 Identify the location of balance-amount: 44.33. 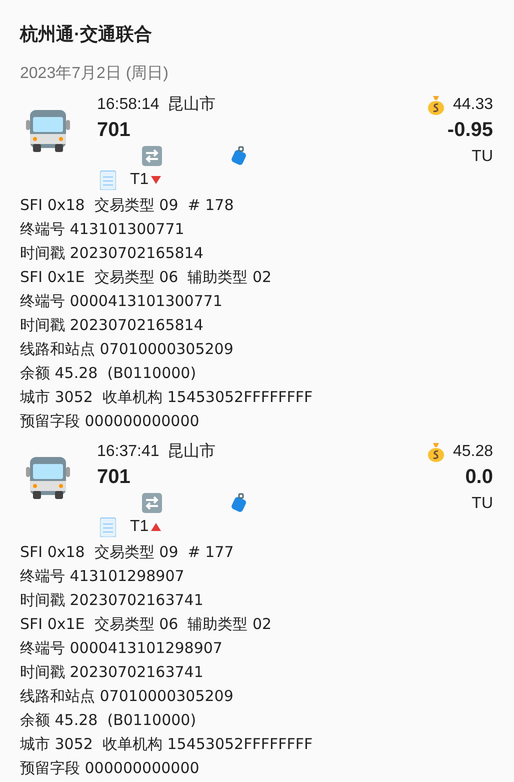
(472, 105).